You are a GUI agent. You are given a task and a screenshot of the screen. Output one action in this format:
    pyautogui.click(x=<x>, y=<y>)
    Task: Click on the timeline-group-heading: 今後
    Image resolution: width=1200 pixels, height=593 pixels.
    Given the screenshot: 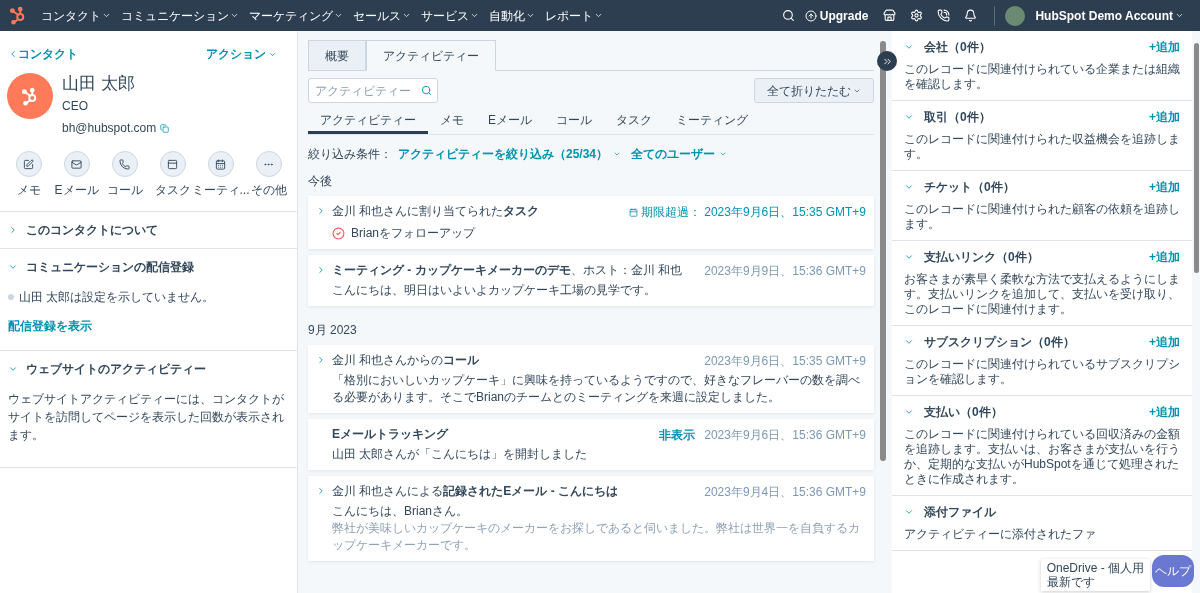 What is the action you would take?
    pyautogui.click(x=320, y=181)
    